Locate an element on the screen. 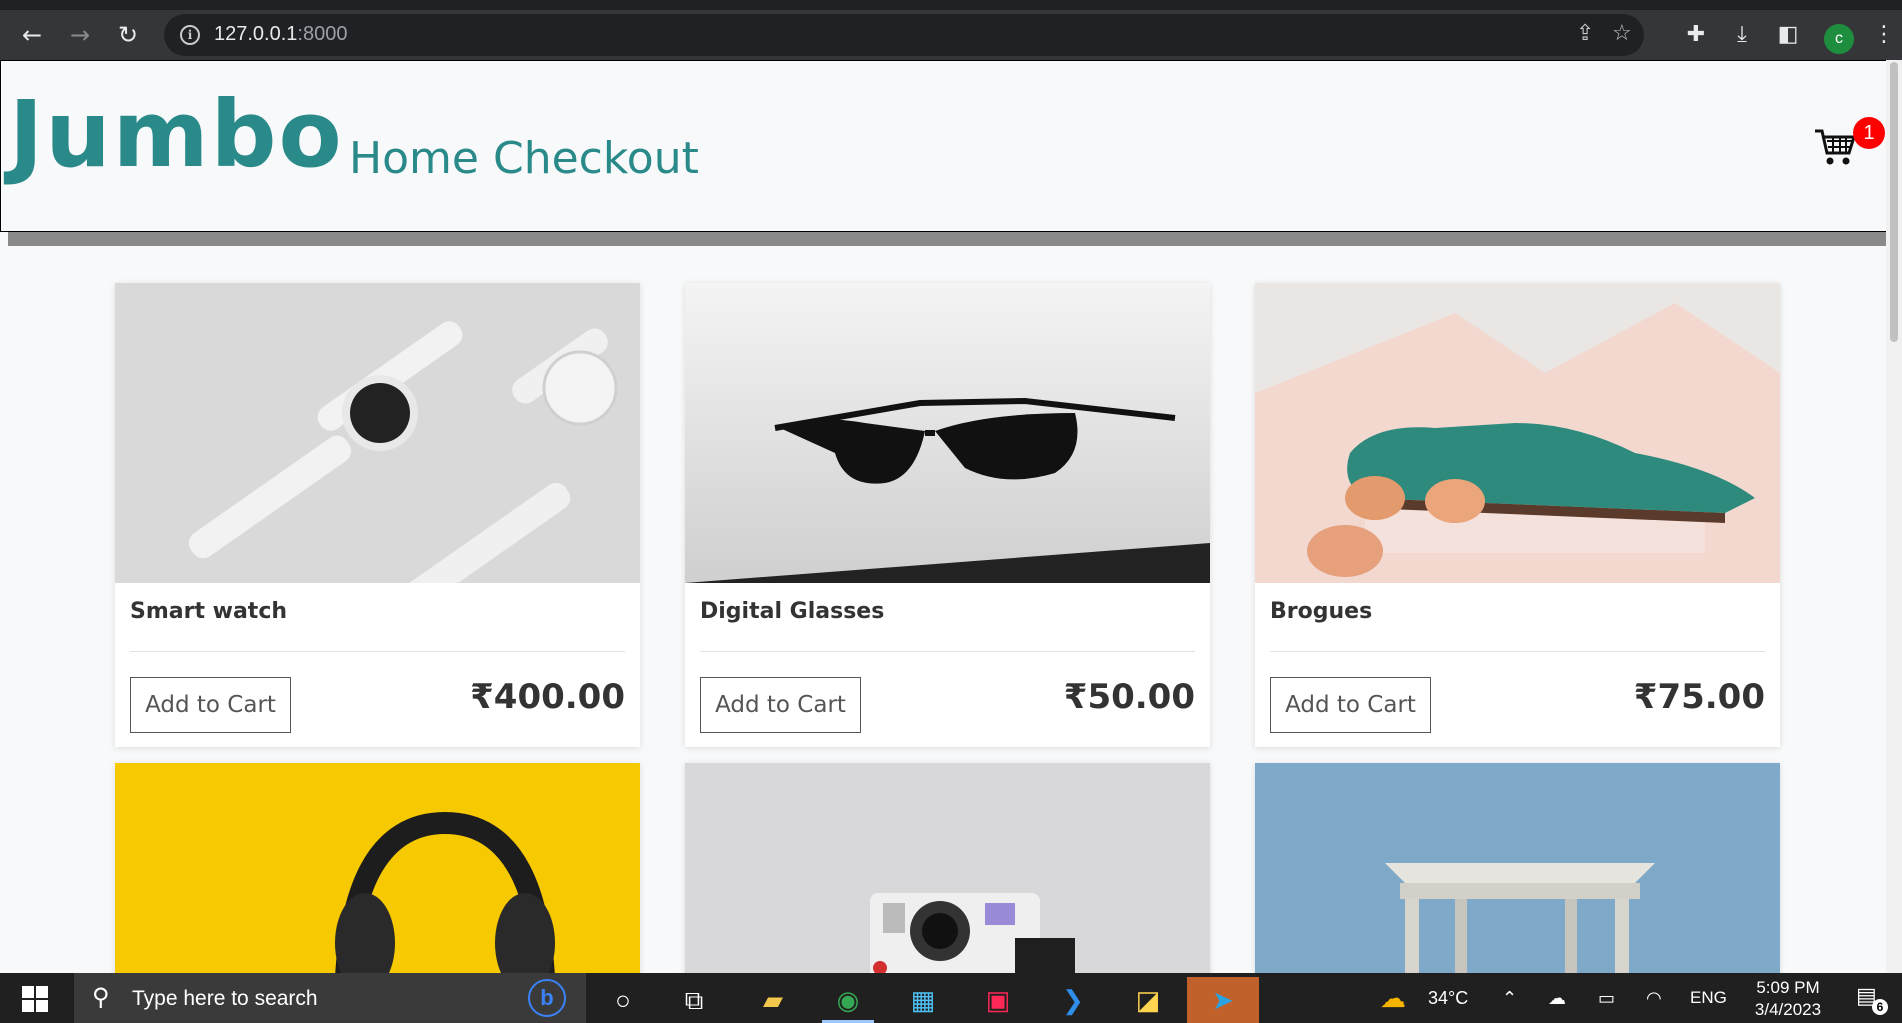  bing-icon: b is located at coordinates (547, 998).